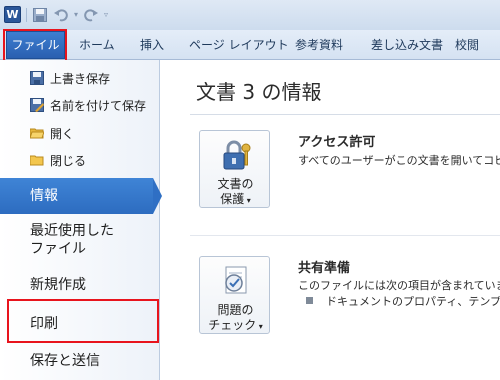 The width and height of the screenshot is (500, 380). What do you see at coordinates (157, 196) in the screenshot?
I see `selected-arrow` at bounding box center [157, 196].